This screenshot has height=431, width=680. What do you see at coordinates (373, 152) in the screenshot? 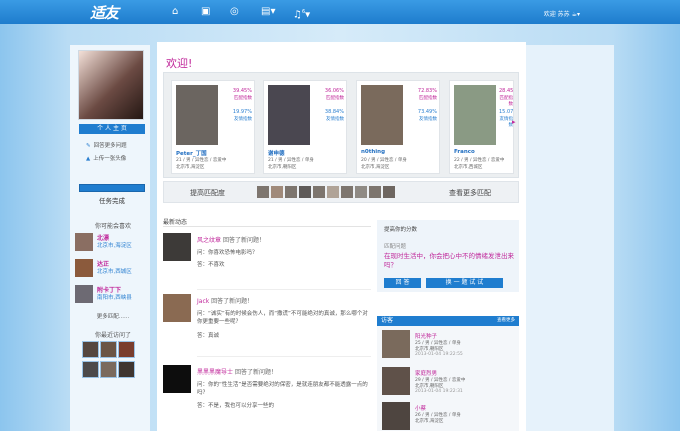
I see `match-name: n0thing` at bounding box center [373, 152].